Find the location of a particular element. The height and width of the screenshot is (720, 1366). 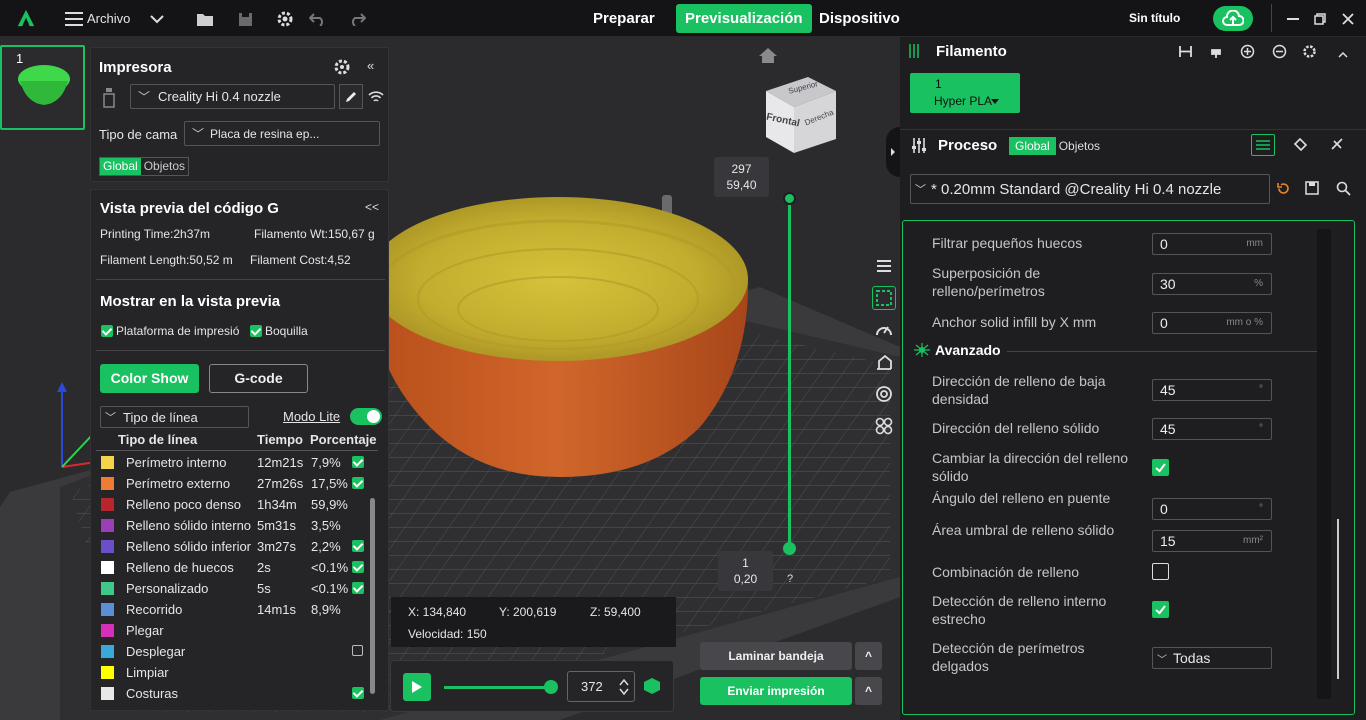

layer-slider-bottom-handle is located at coordinates (789, 548).